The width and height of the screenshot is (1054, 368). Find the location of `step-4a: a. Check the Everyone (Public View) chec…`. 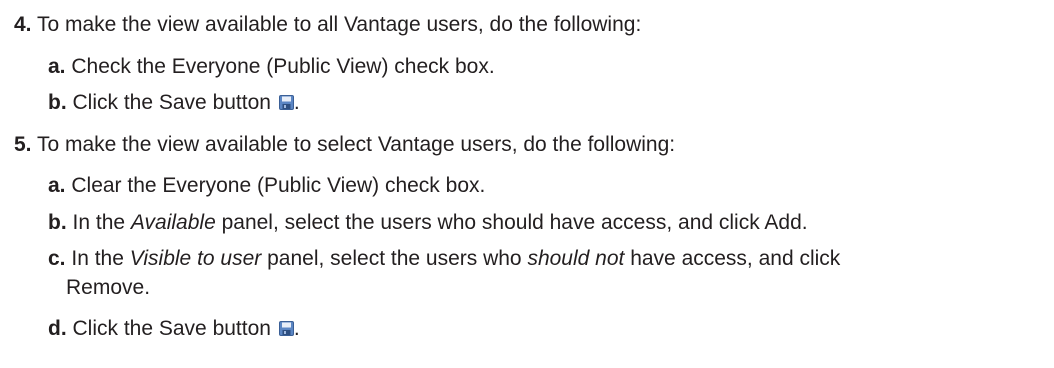

step-4a: a. Check the Everyone (Public View) chec… is located at coordinates (271, 67).